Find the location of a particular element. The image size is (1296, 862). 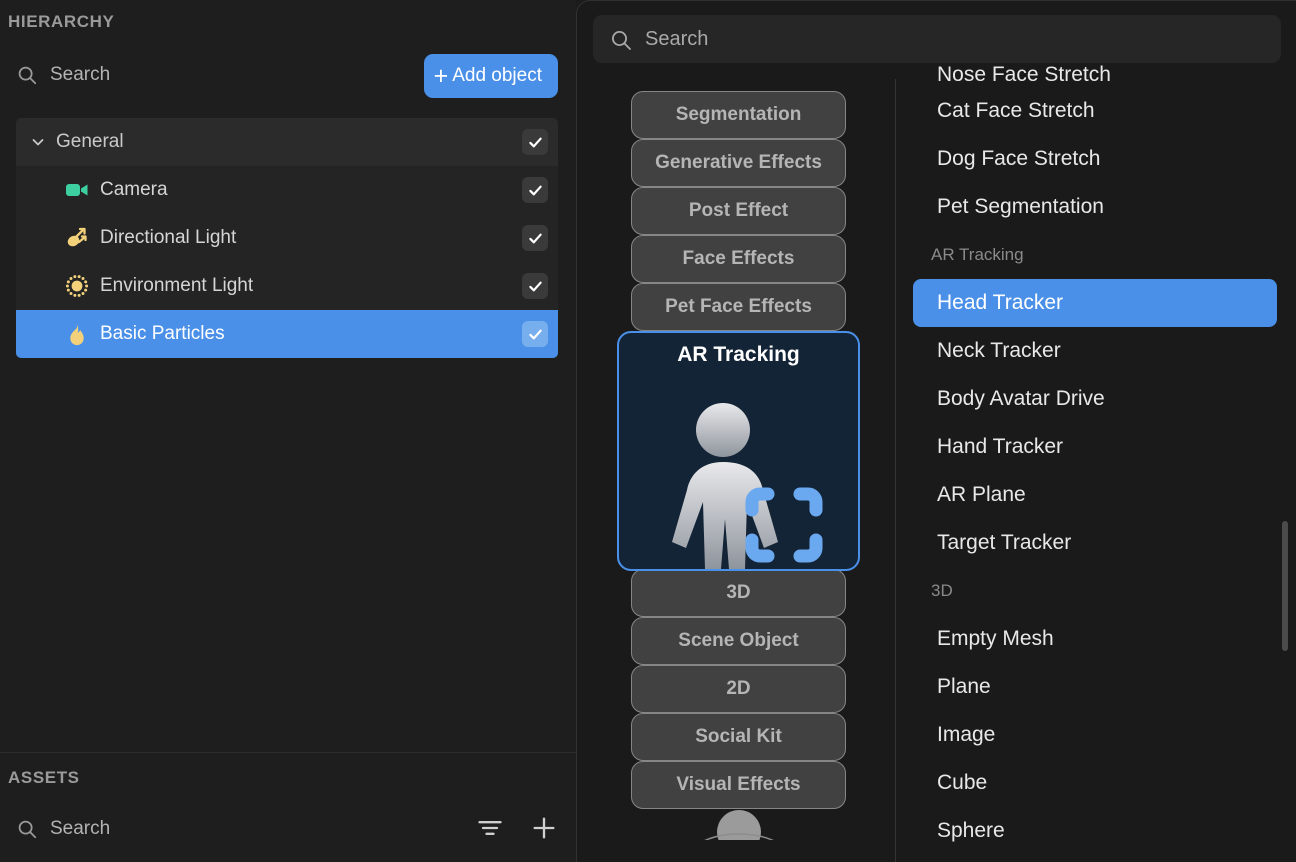

list-scrollbar is located at coordinates (1285, 586).